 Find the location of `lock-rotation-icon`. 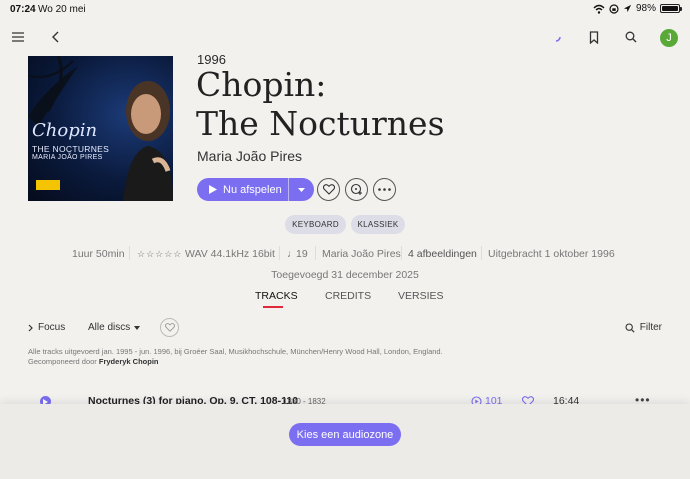

lock-rotation-icon is located at coordinates (614, 8).